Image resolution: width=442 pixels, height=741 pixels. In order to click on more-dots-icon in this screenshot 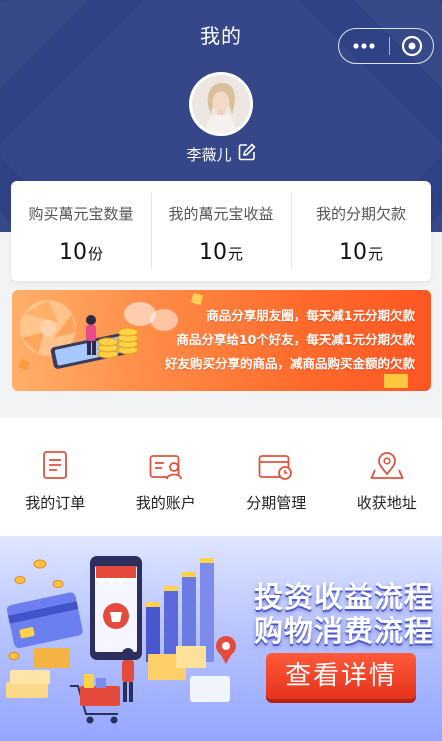, I will do `click(364, 46)`.